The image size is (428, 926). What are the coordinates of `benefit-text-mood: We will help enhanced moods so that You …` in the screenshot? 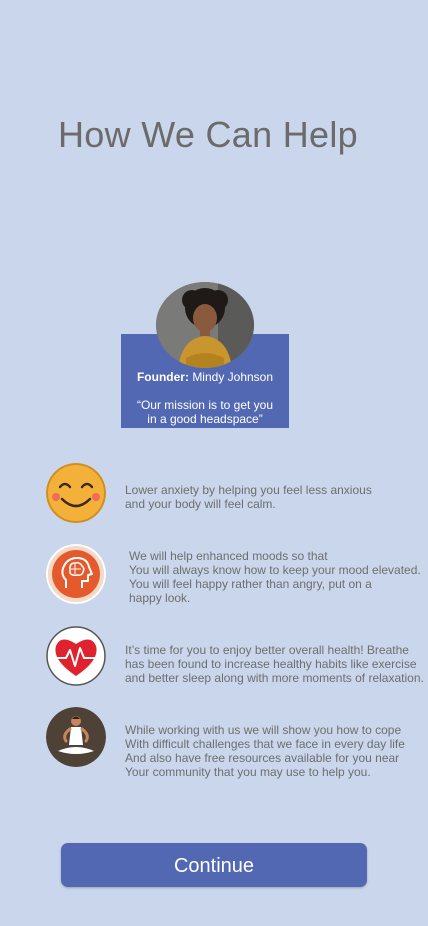 It's located at (275, 577).